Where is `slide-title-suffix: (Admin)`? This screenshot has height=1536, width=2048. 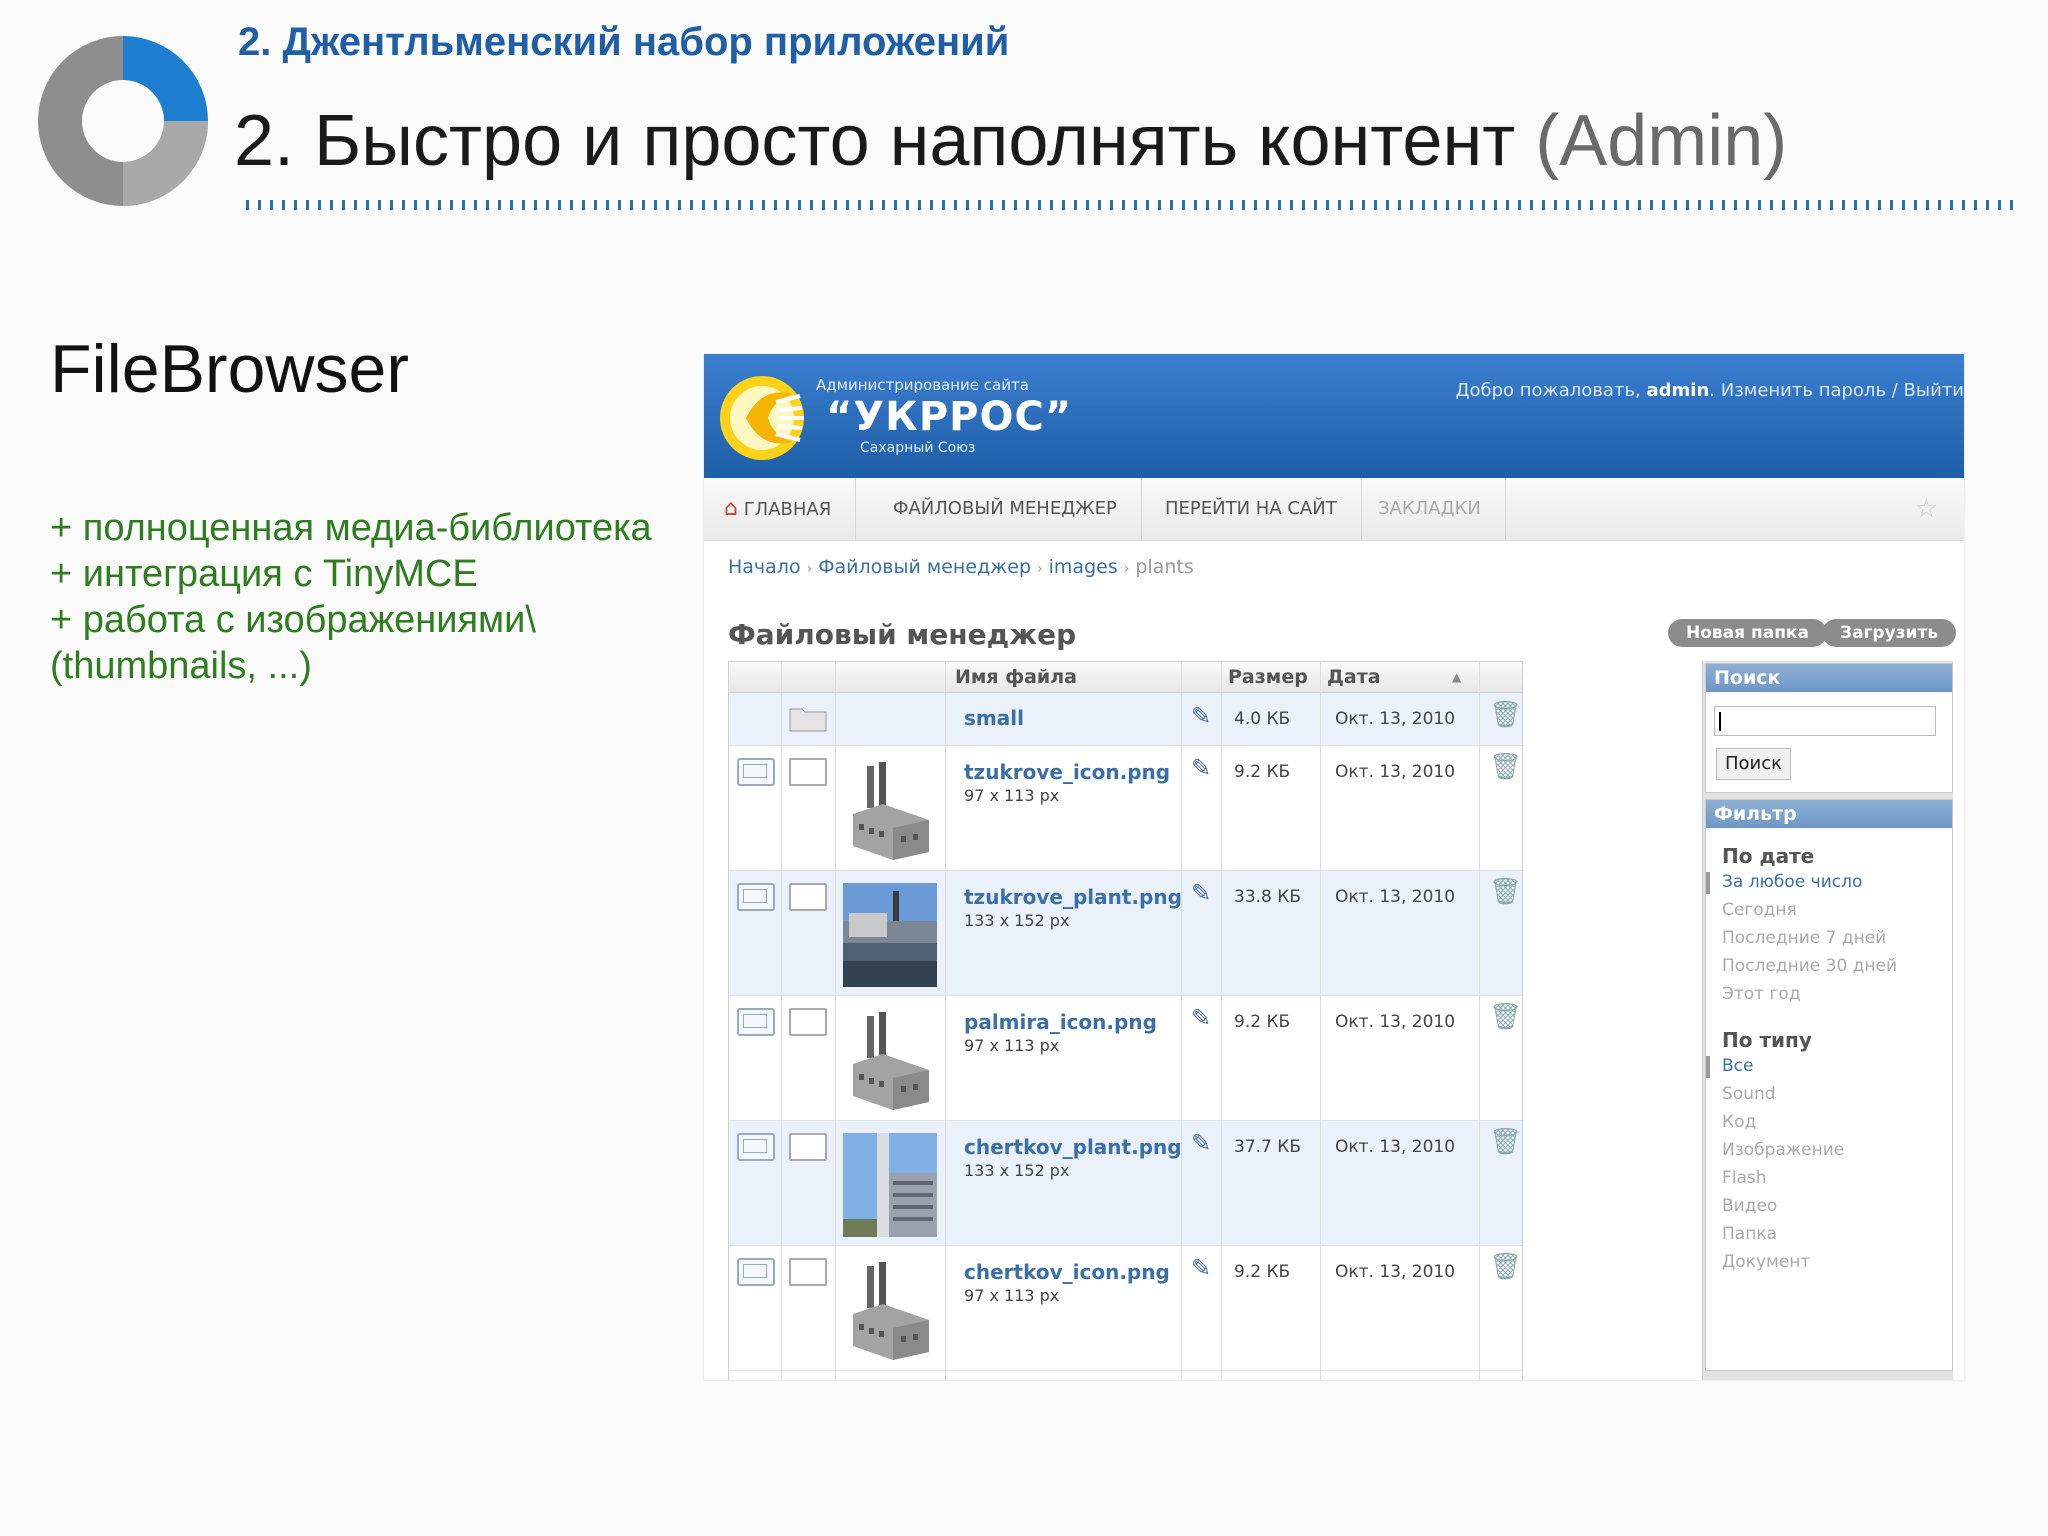 slide-title-suffix: (Admin) is located at coordinates (1661, 141).